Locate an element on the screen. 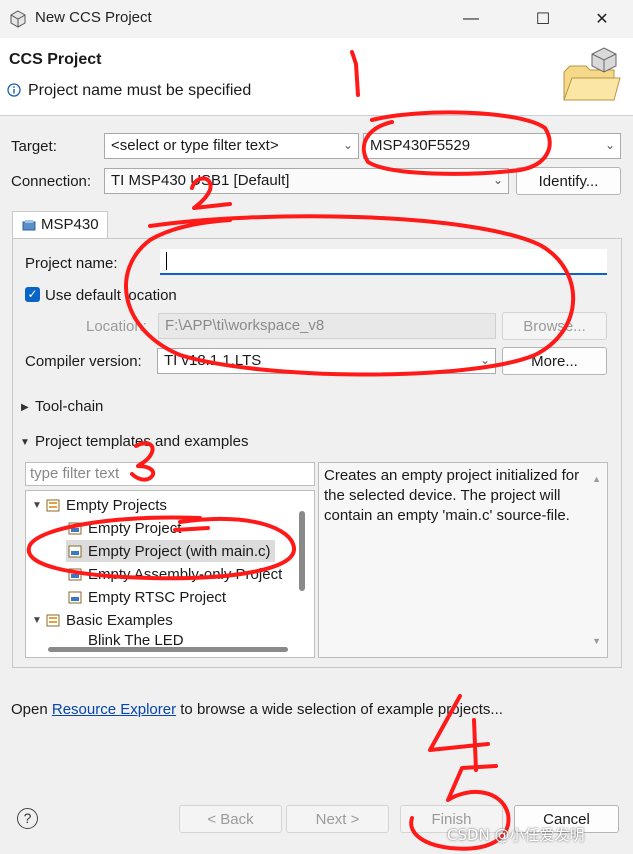  tree-vertical-scrollbar is located at coordinates (302, 551).